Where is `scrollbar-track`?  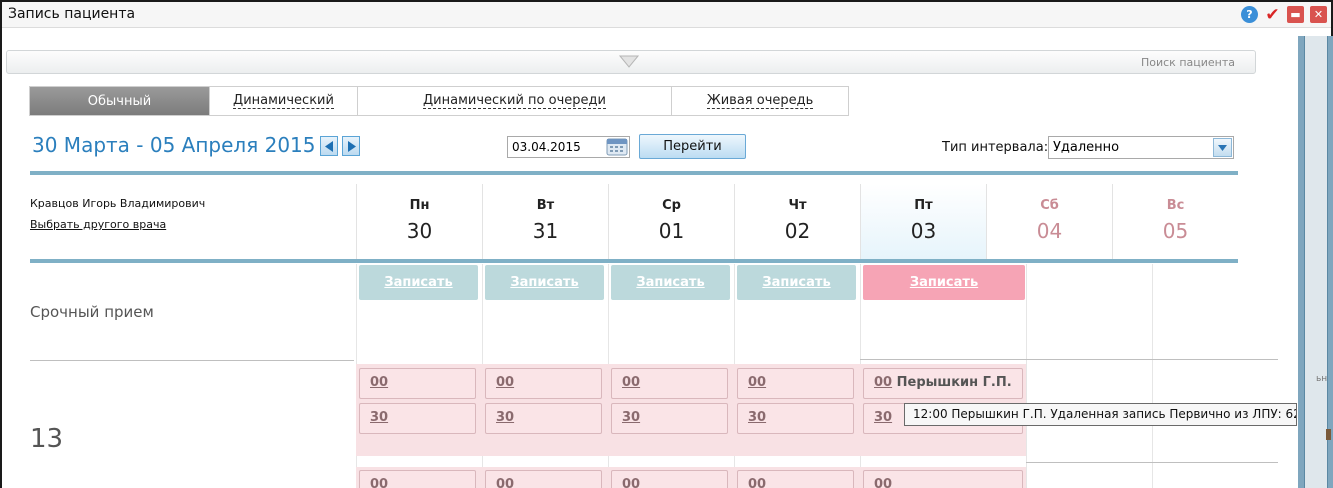
scrollbar-track is located at coordinates (1316, 262).